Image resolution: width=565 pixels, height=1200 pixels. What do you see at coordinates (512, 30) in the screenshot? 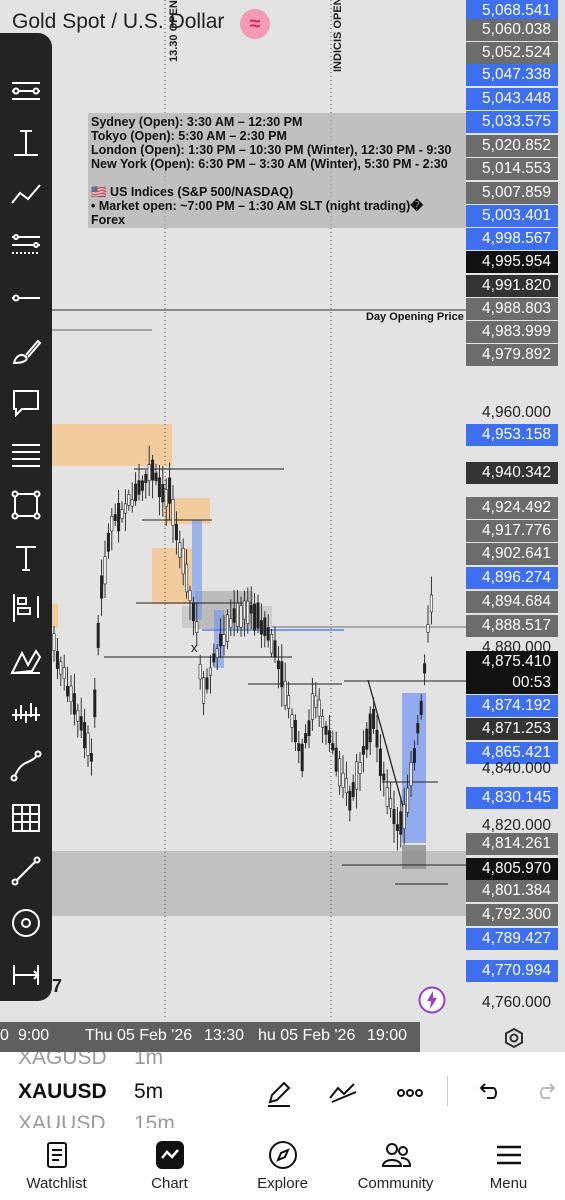
I see `price-label: 5,060.038` at bounding box center [512, 30].